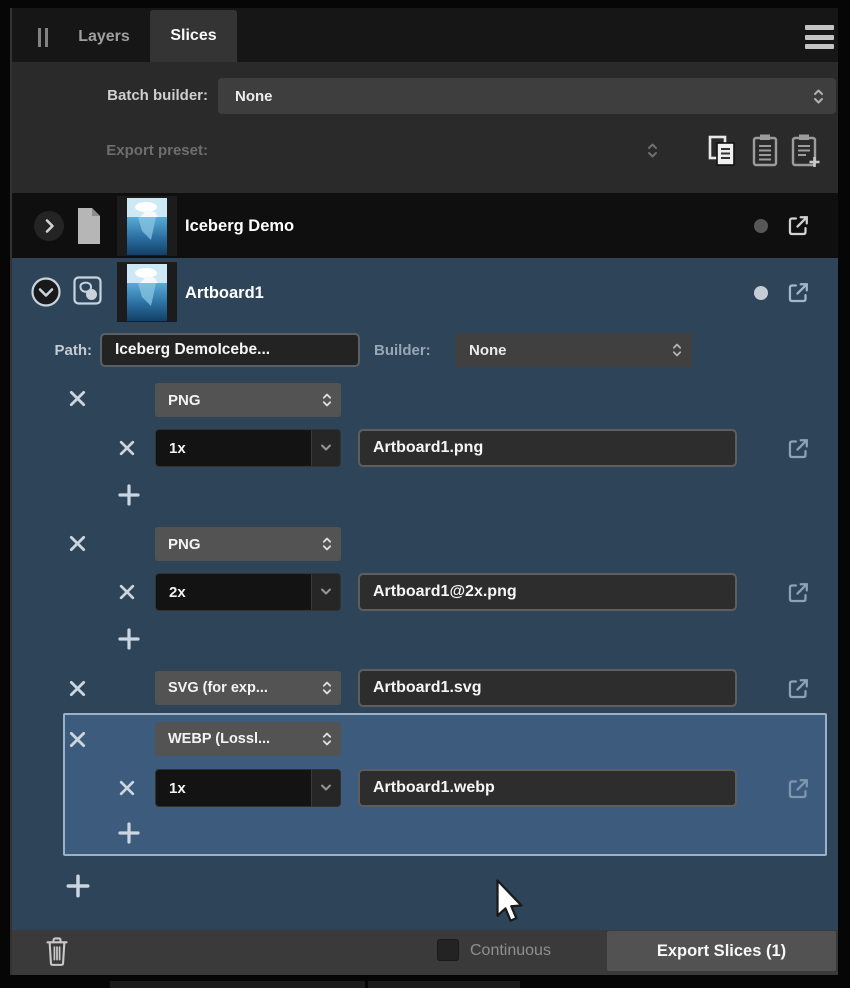 Image resolution: width=850 pixels, height=988 pixels. Describe the element at coordinates (73, 350) in the screenshot. I see `path-label: Path:` at that location.